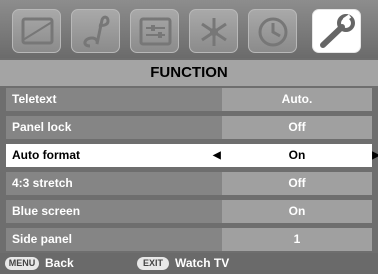 This screenshot has width=378, height=274. What do you see at coordinates (22, 263) in the screenshot?
I see `menu-key-badge: MENU` at bounding box center [22, 263].